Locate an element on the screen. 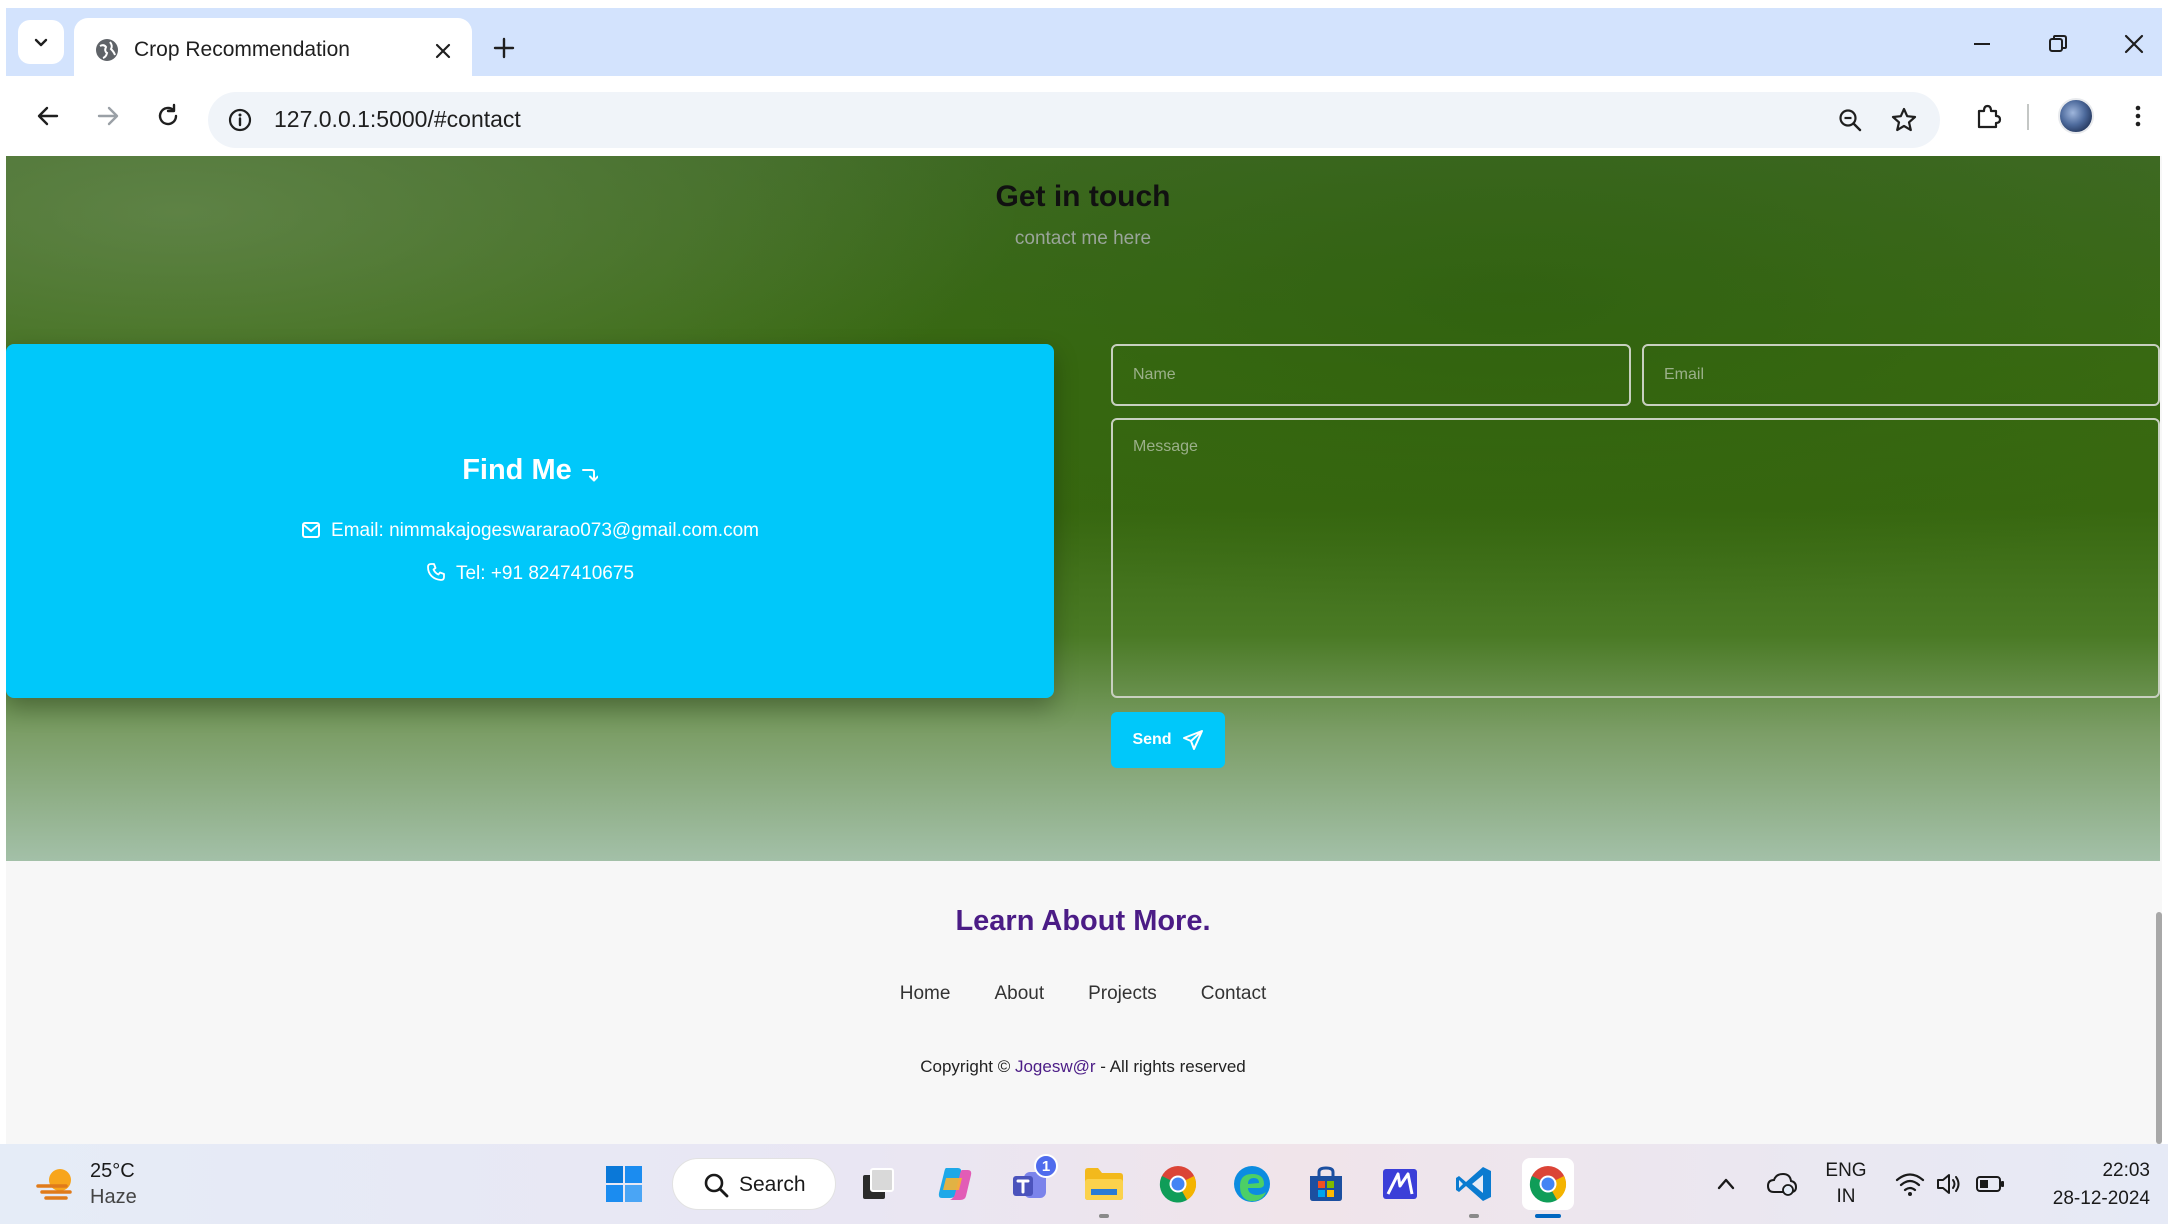 The image size is (2168, 1224). edge-button is located at coordinates (1252, 1184).